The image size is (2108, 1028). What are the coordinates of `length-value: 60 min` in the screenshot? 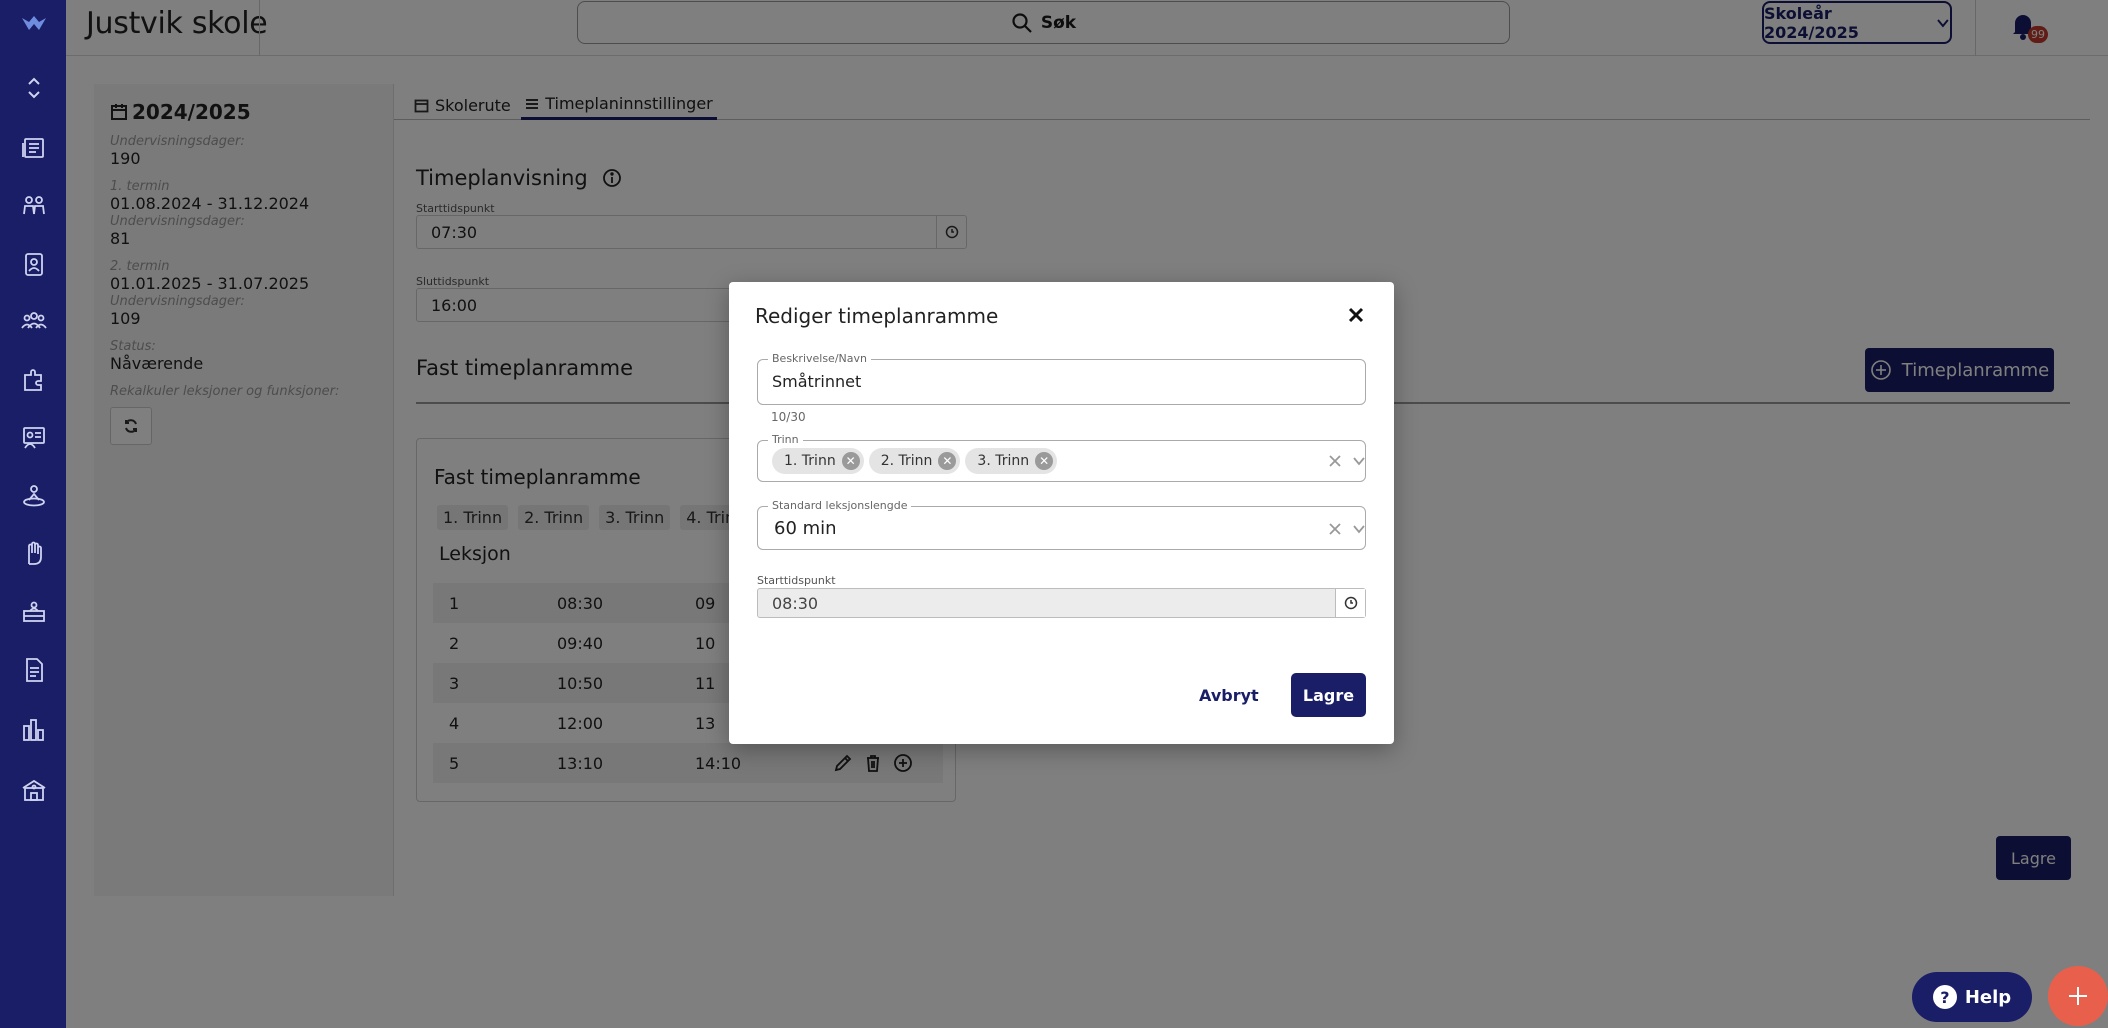 It's located at (805, 528).